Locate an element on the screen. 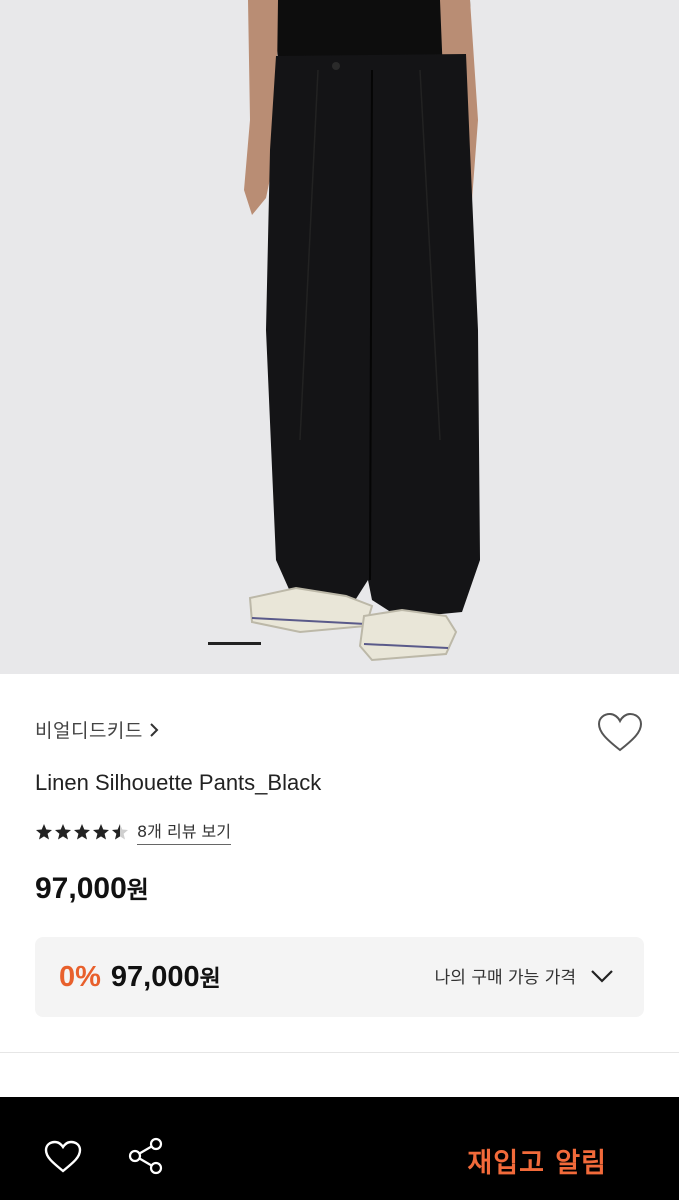 This screenshot has height=1200, width=679. my-price-toggle: 나의 구매 가능 가격 is located at coordinates (524, 975).